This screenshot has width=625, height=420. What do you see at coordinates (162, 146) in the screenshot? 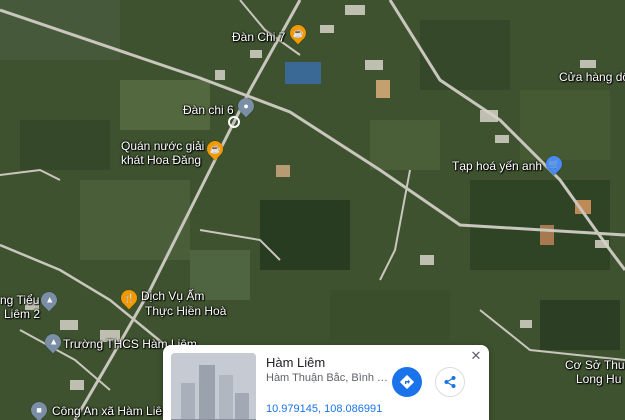
I see `poi-label-quan-nuoc-line1: Quán nước giải` at bounding box center [162, 146].